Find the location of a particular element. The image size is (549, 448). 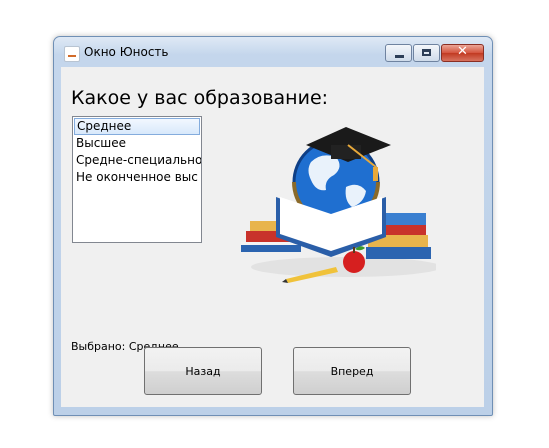

list-item: Средне-специальное is located at coordinates (137, 160).